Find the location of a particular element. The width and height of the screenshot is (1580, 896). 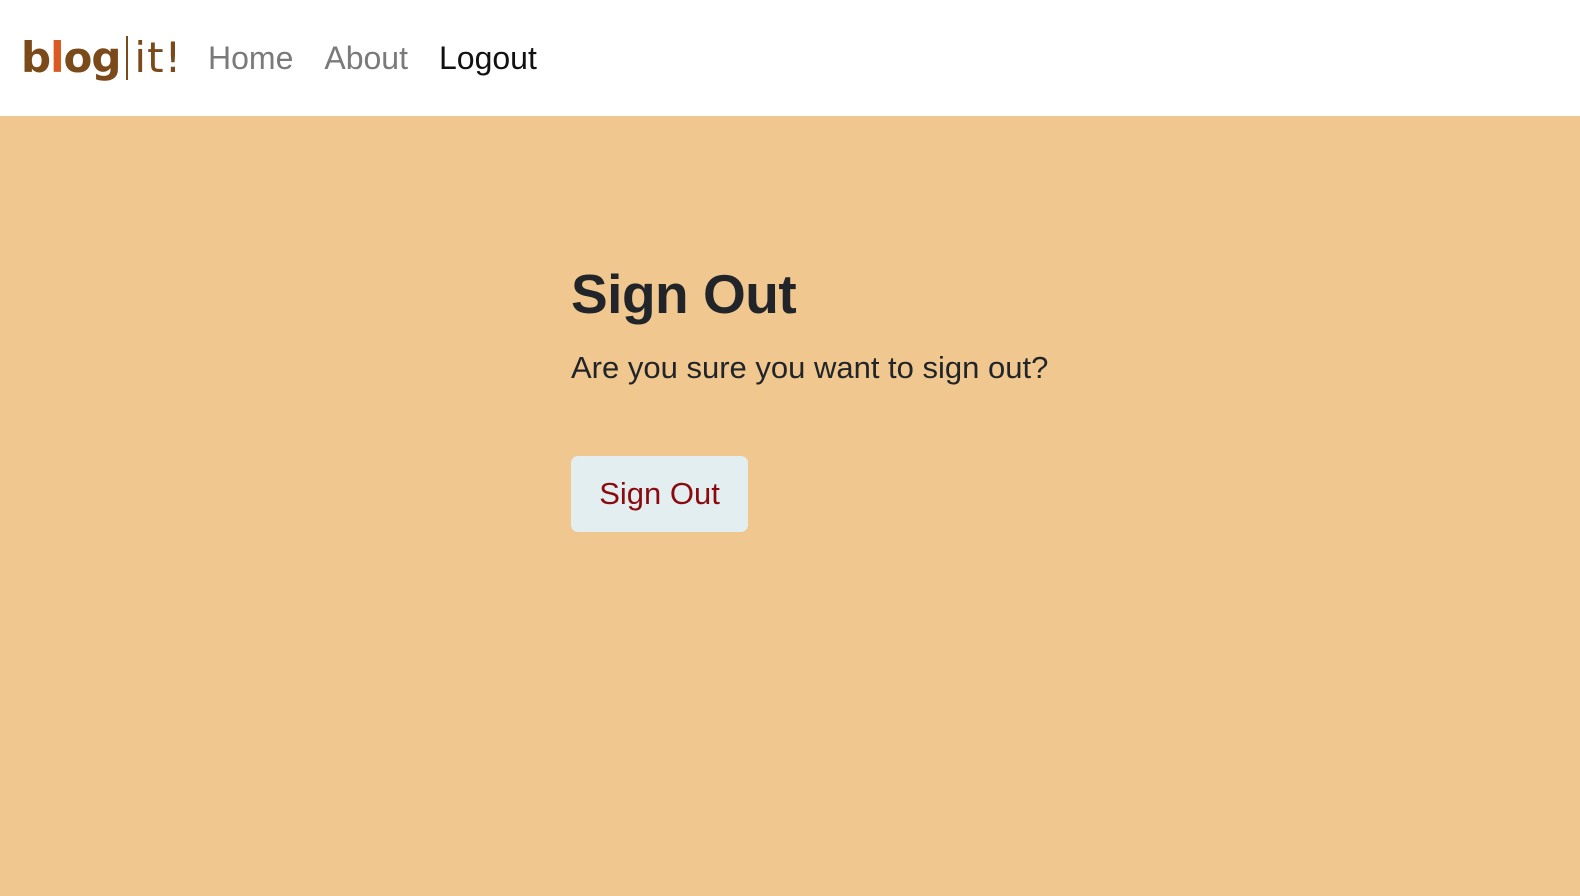

brand-divider is located at coordinates (127, 58).